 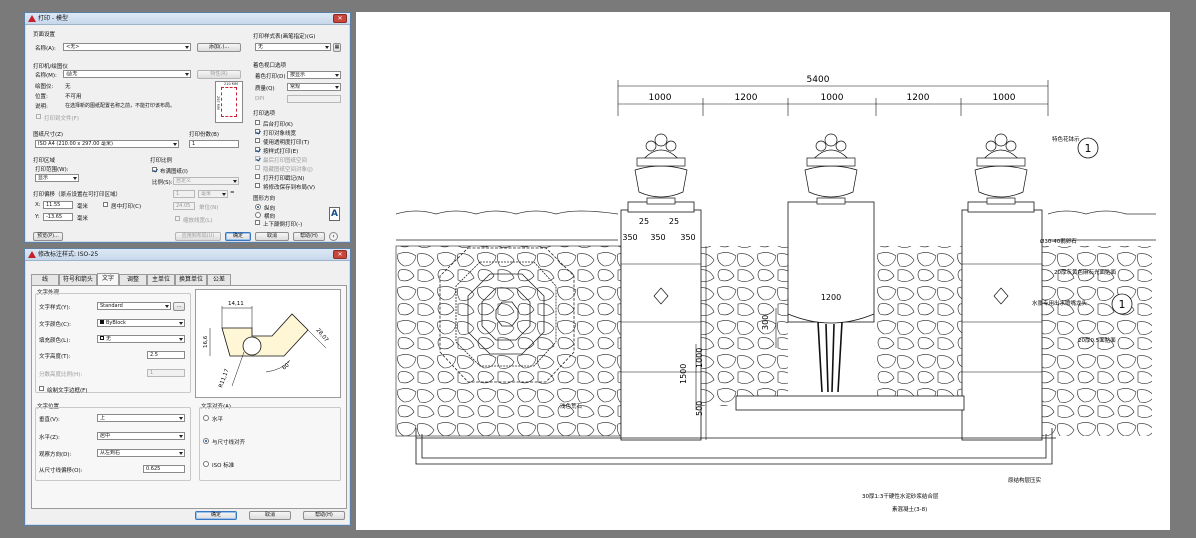 I want to click on dim-preview-box: 14,11 16,6 28,07 60° R11,17, so click(x=268, y=343).